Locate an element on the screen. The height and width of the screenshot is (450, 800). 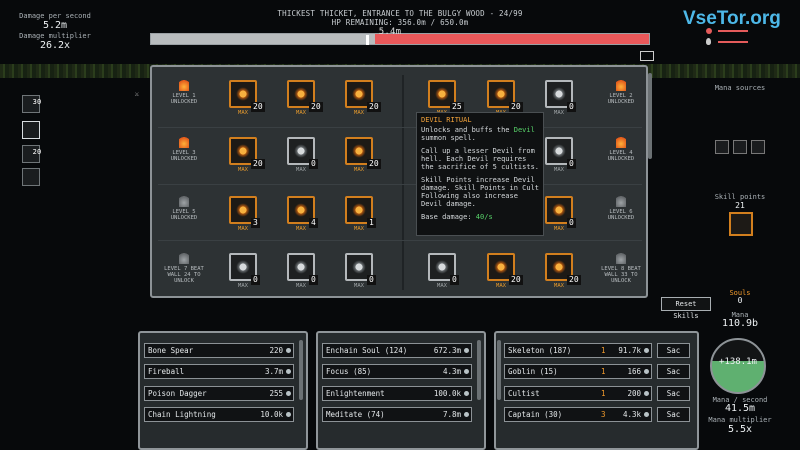
horns-icon is located at coordinates (559, 210).